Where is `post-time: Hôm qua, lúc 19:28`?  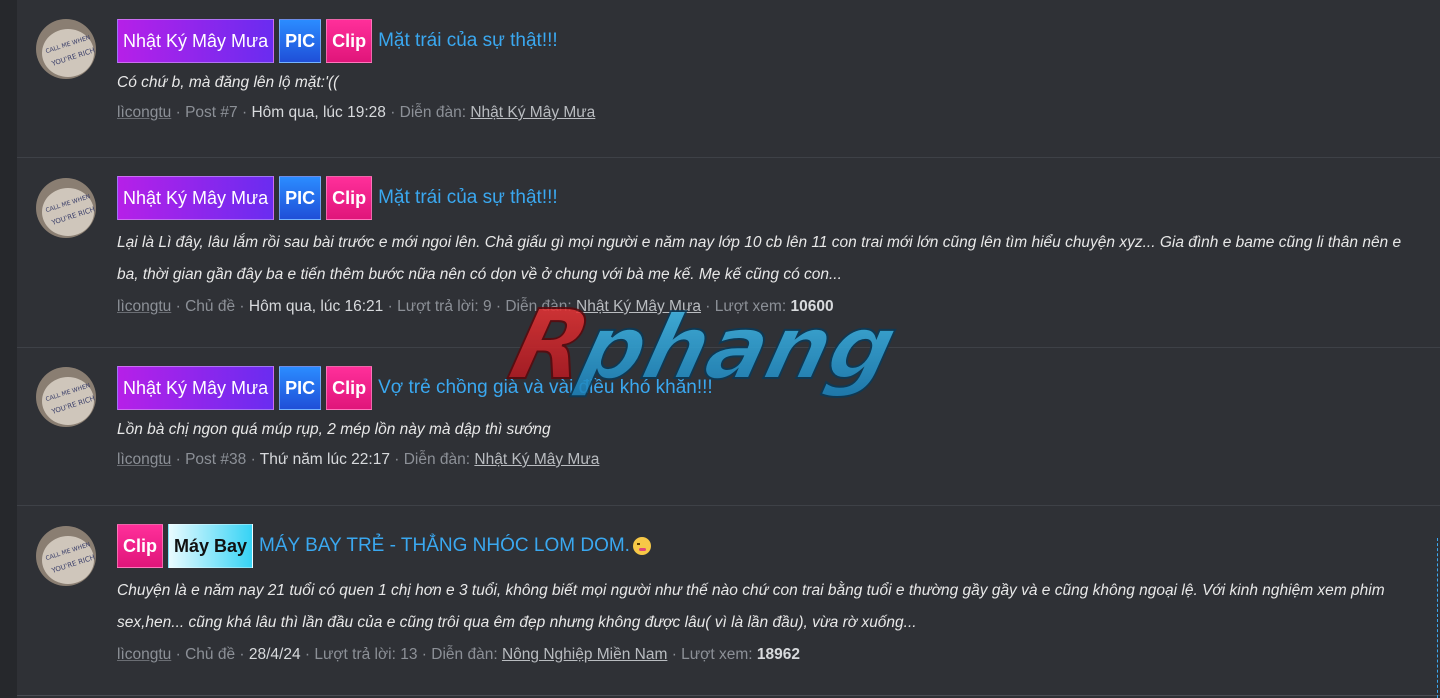 post-time: Hôm qua, lúc 19:28 is located at coordinates (318, 112).